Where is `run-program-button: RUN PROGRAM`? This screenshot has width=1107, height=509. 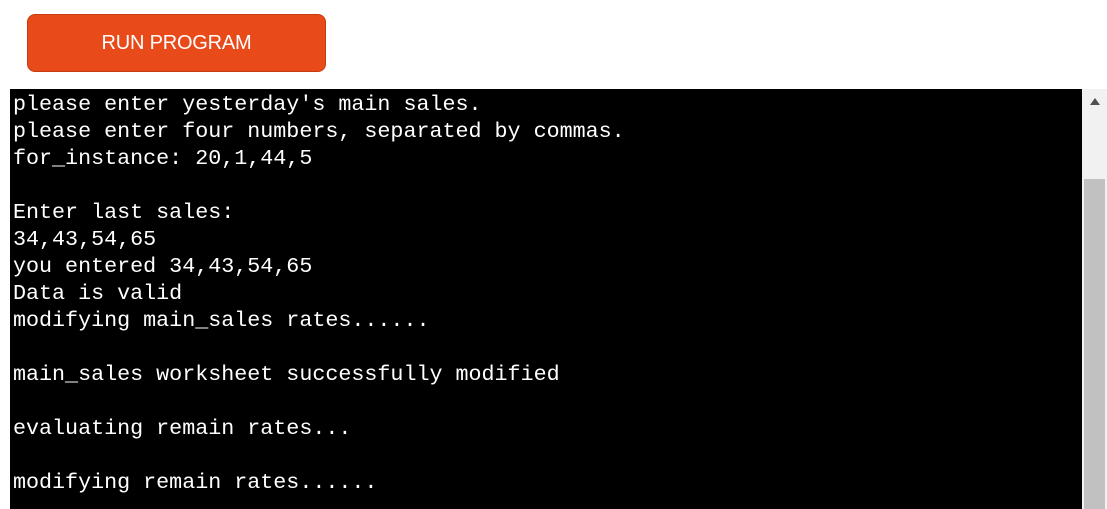
run-program-button: RUN PROGRAM is located at coordinates (176, 43).